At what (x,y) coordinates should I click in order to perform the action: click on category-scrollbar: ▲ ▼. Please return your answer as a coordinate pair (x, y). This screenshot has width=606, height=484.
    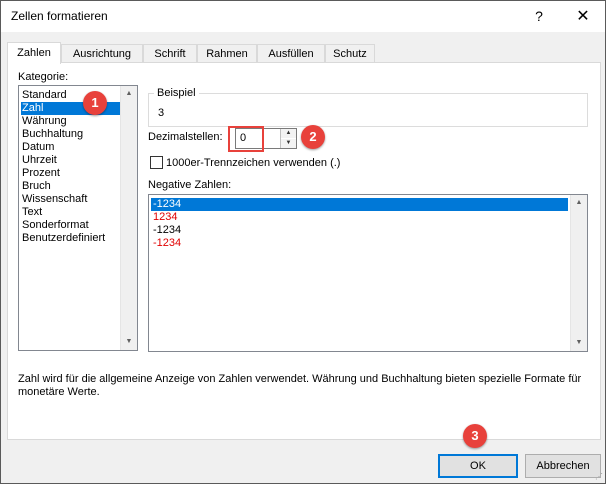
    Looking at the image, I should click on (128, 218).